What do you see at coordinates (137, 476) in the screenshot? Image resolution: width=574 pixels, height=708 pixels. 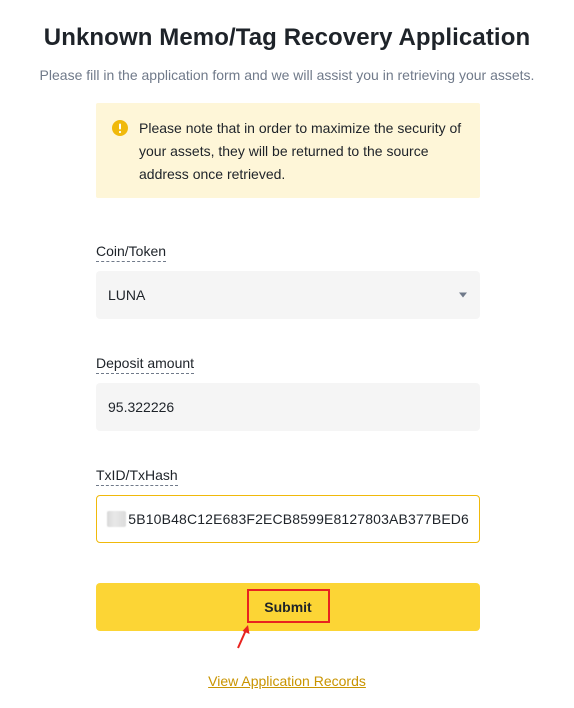 I see `txid-label: TxID/TxHash` at bounding box center [137, 476].